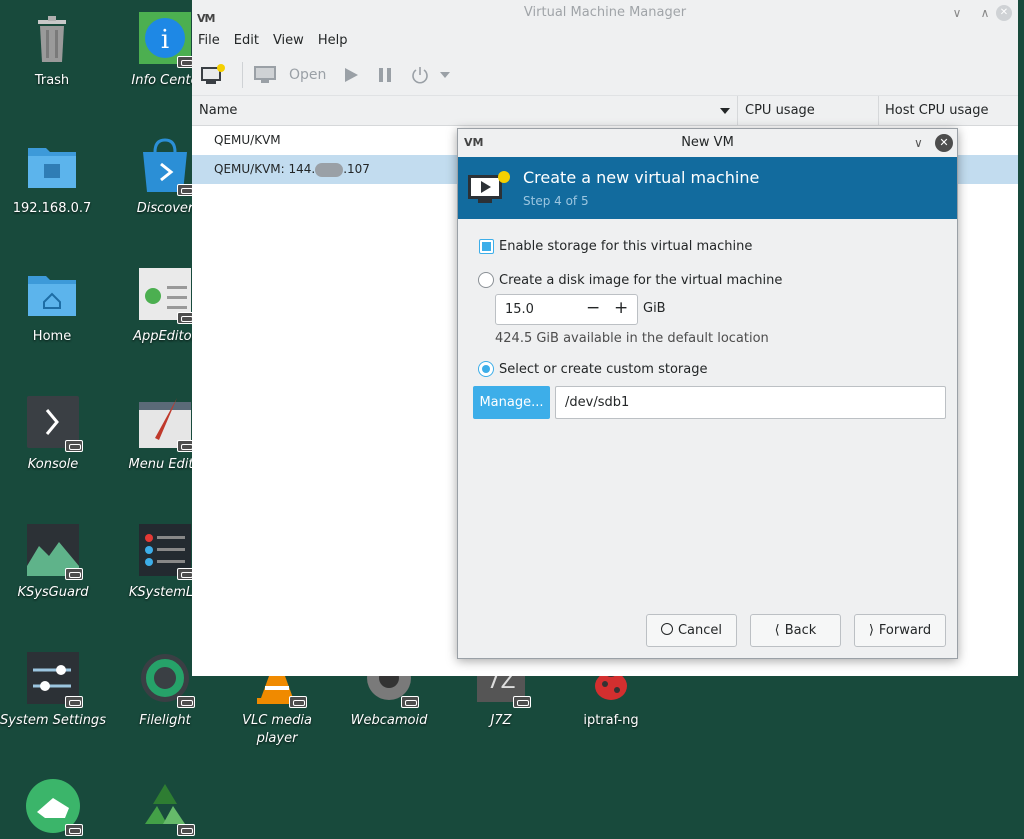 The height and width of the screenshot is (839, 1024). Describe the element at coordinates (246, 40) in the screenshot. I see `menu-edit: Edit` at that location.